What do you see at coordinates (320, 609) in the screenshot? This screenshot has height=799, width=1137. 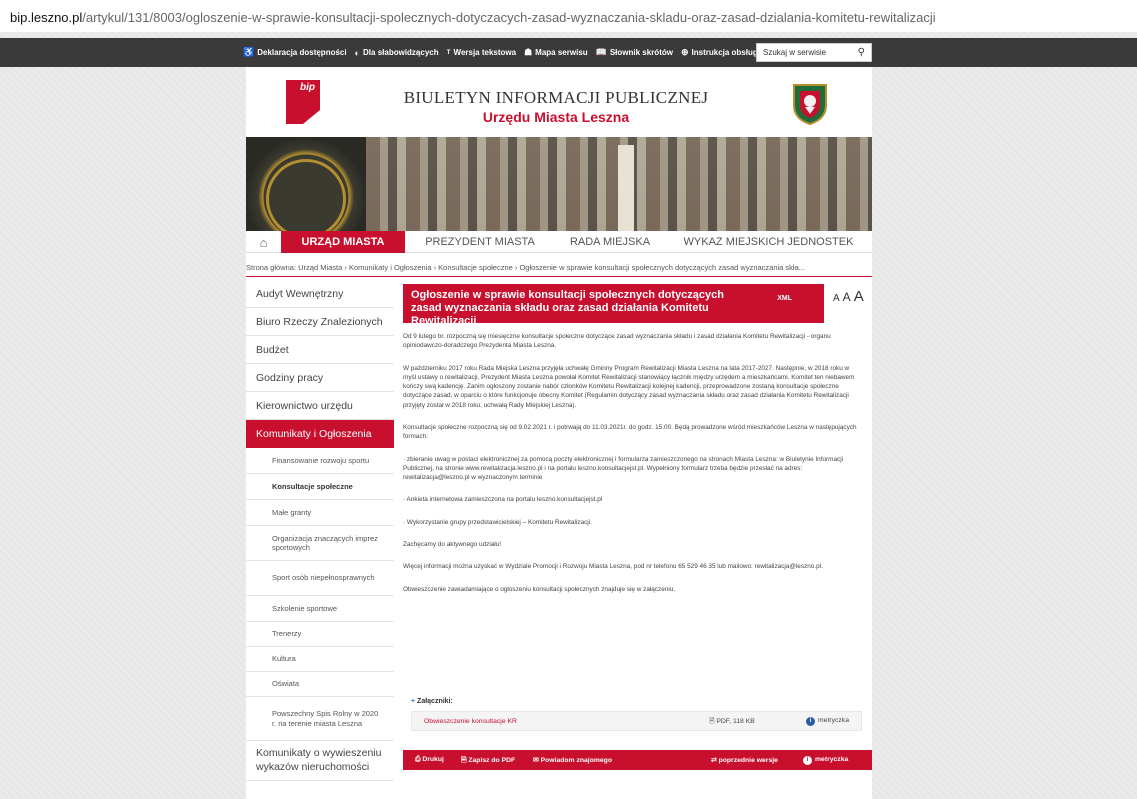 I see `sidebar-subitem-szkolenie: Szkolenie sportowe` at bounding box center [320, 609].